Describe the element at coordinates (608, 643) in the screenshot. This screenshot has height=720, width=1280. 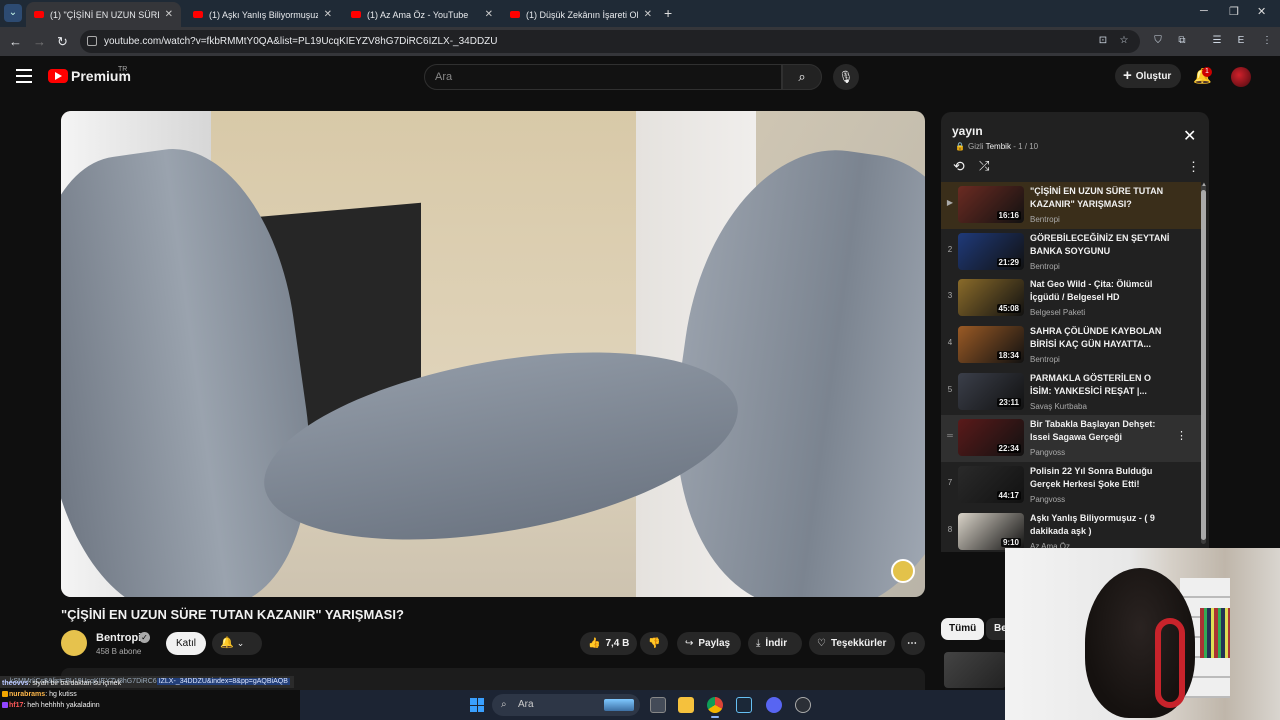
I see `like-button: 👍 7,4 B` at that location.